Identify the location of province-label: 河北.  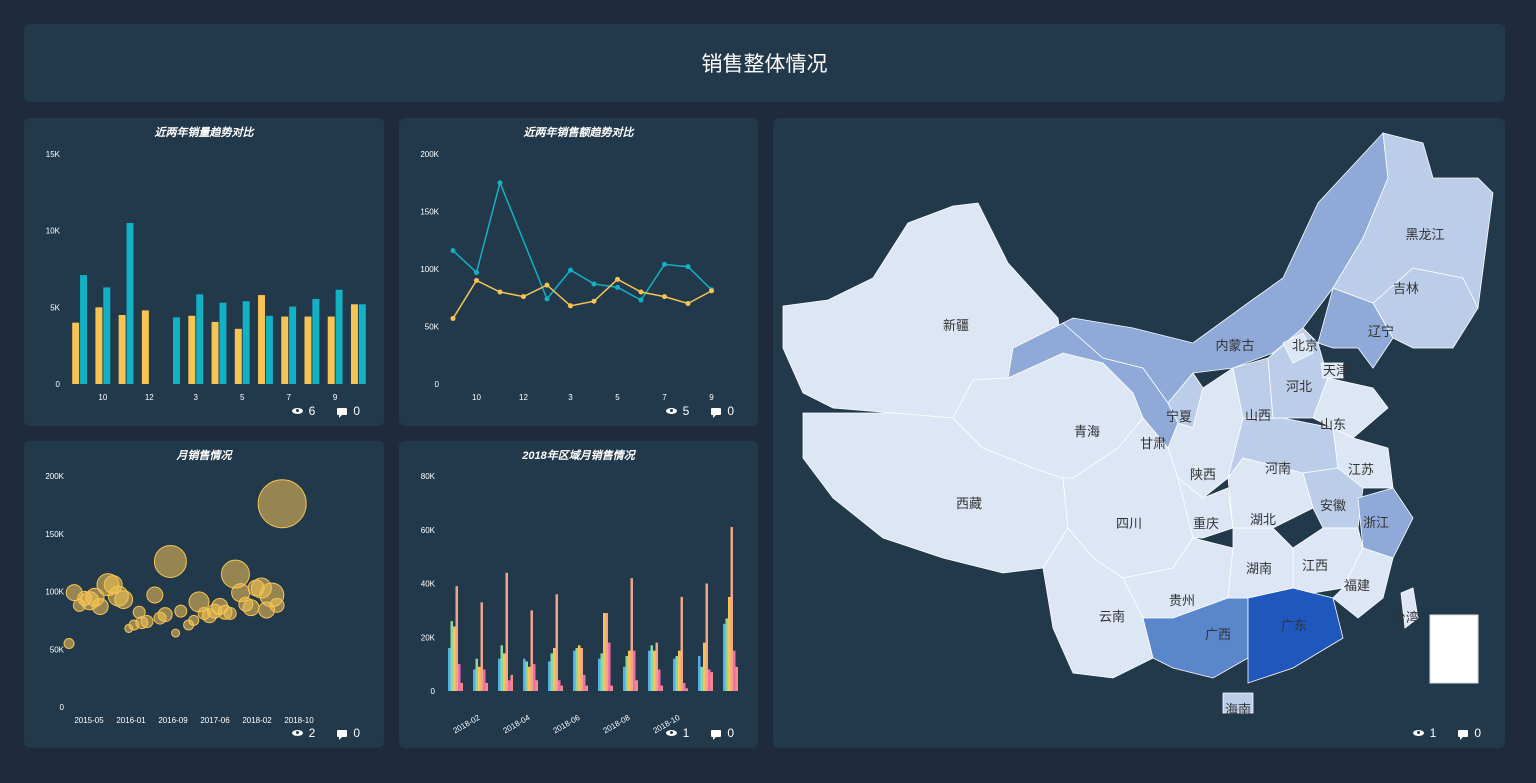
(1299, 387).